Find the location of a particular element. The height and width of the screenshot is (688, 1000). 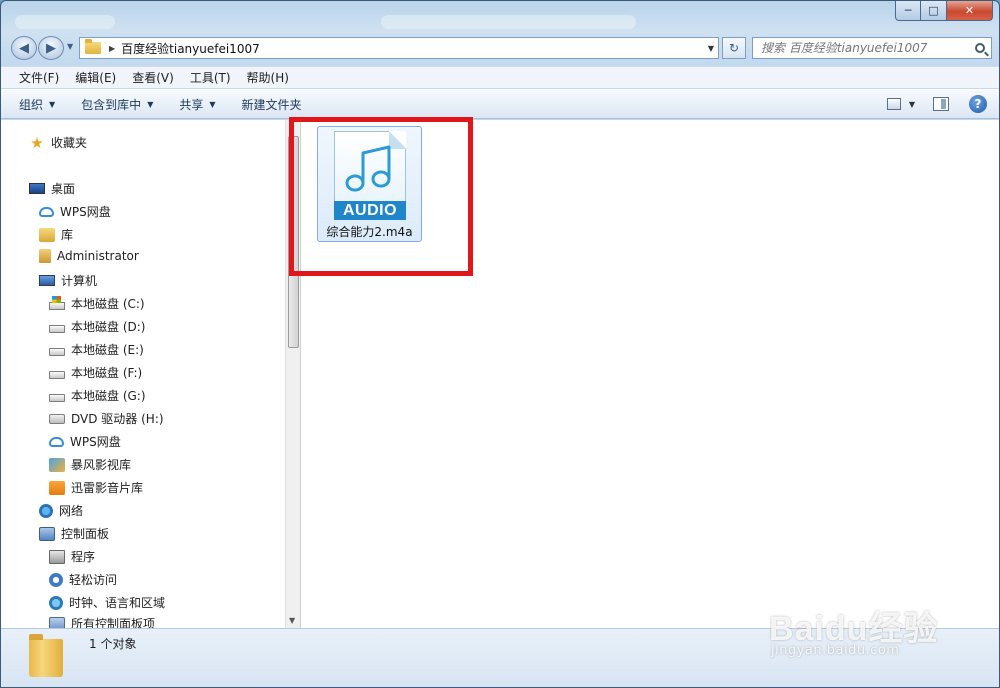

view-controls: ▼ ? is located at coordinates (936, 104).